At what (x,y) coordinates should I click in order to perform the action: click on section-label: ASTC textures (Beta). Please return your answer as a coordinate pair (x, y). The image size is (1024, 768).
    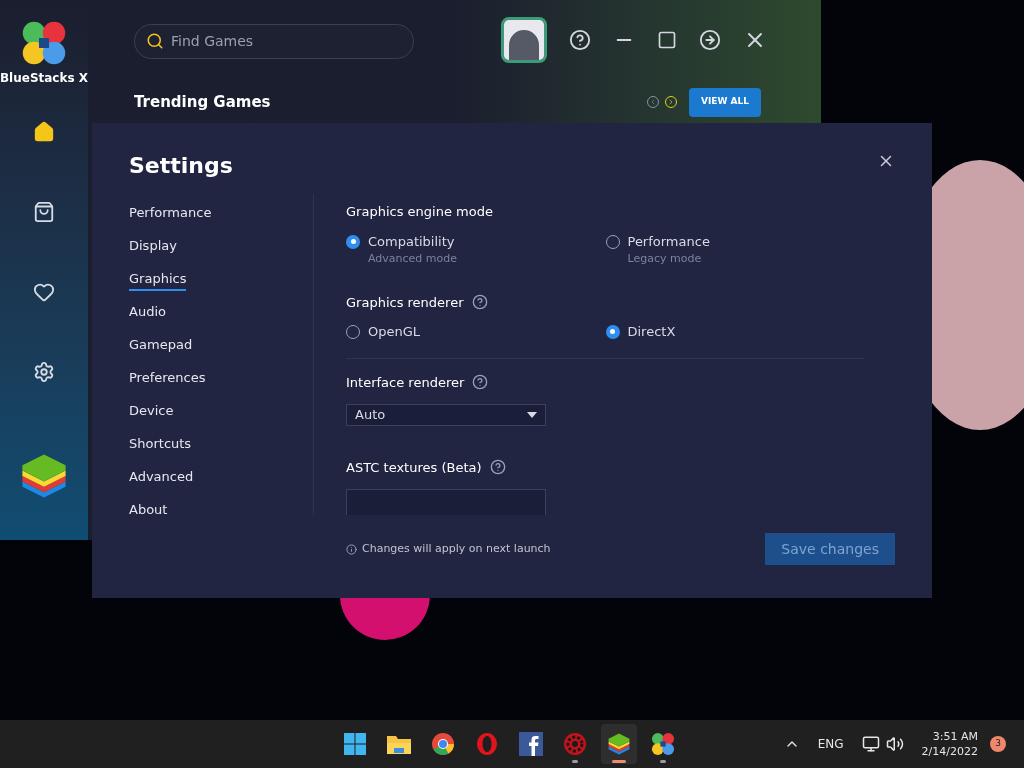
    Looking at the image, I should click on (414, 467).